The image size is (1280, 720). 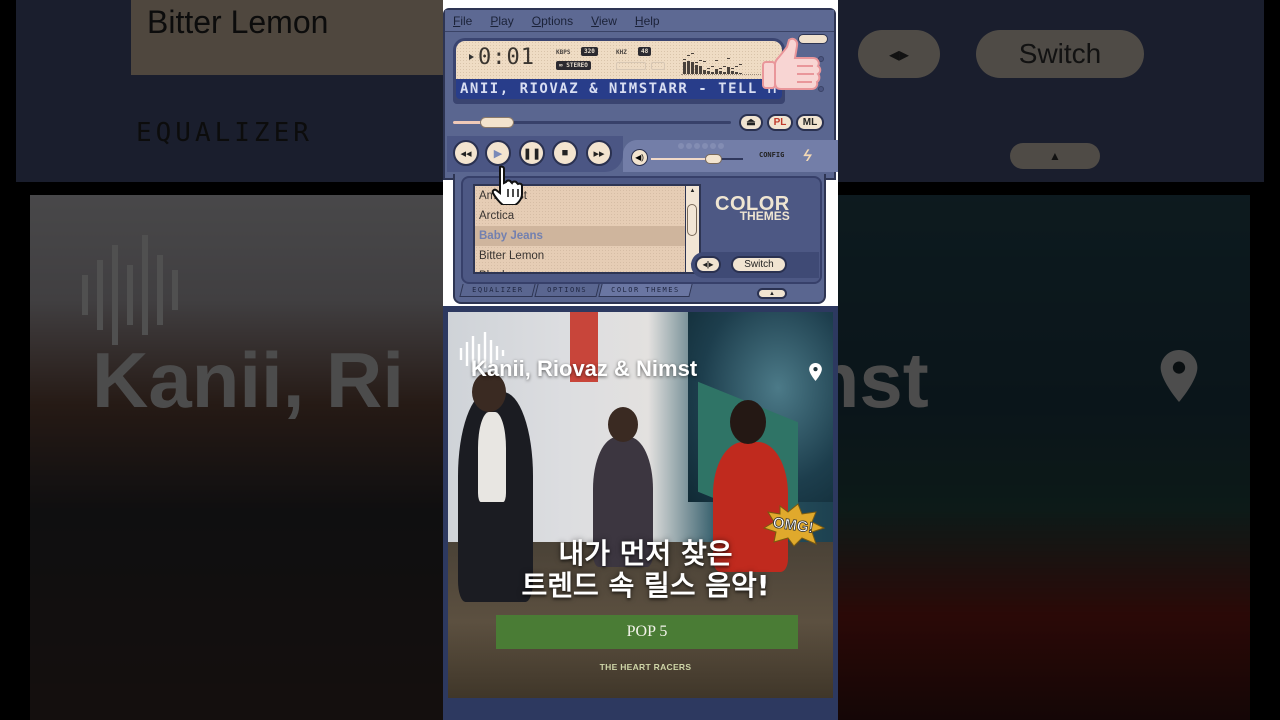 I want to click on config-label: CONFIG, so click(x=771, y=155).